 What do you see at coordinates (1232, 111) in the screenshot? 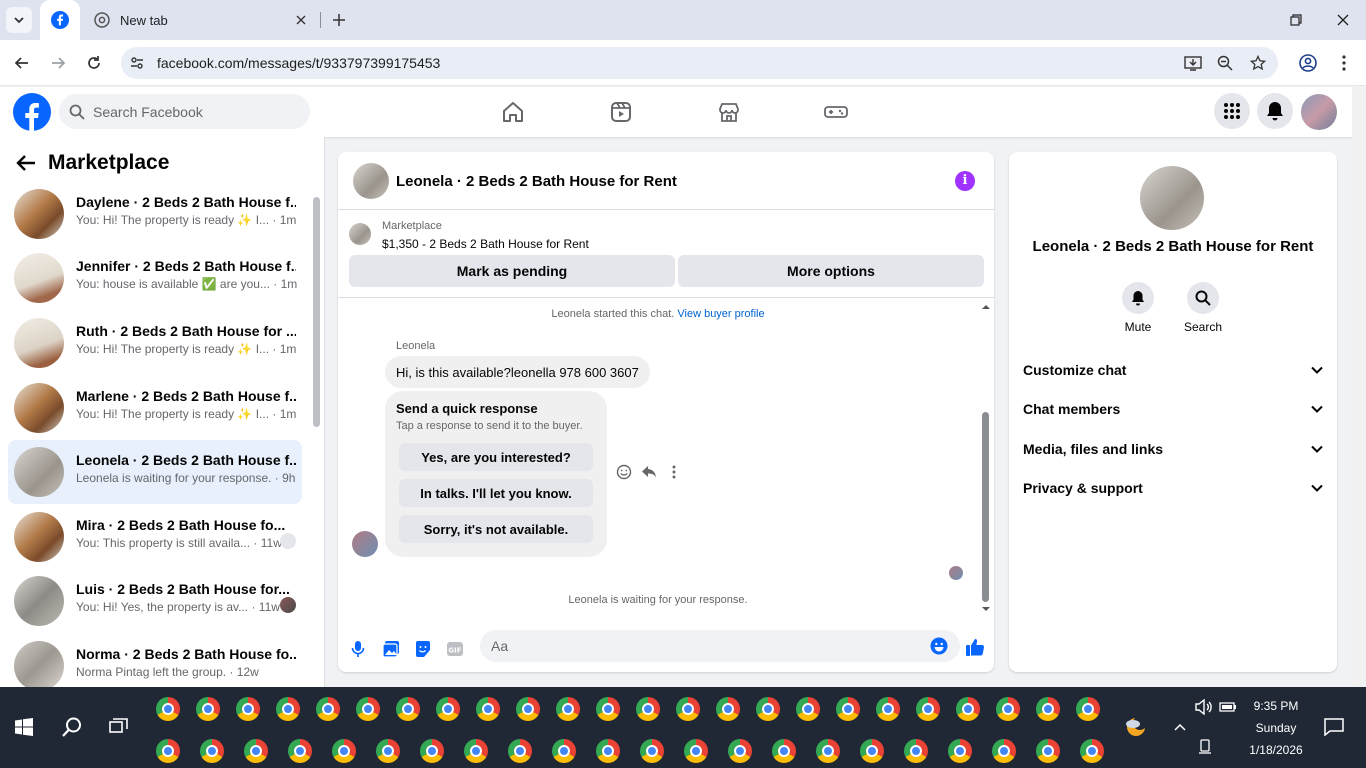
I see `menu-grid-button` at bounding box center [1232, 111].